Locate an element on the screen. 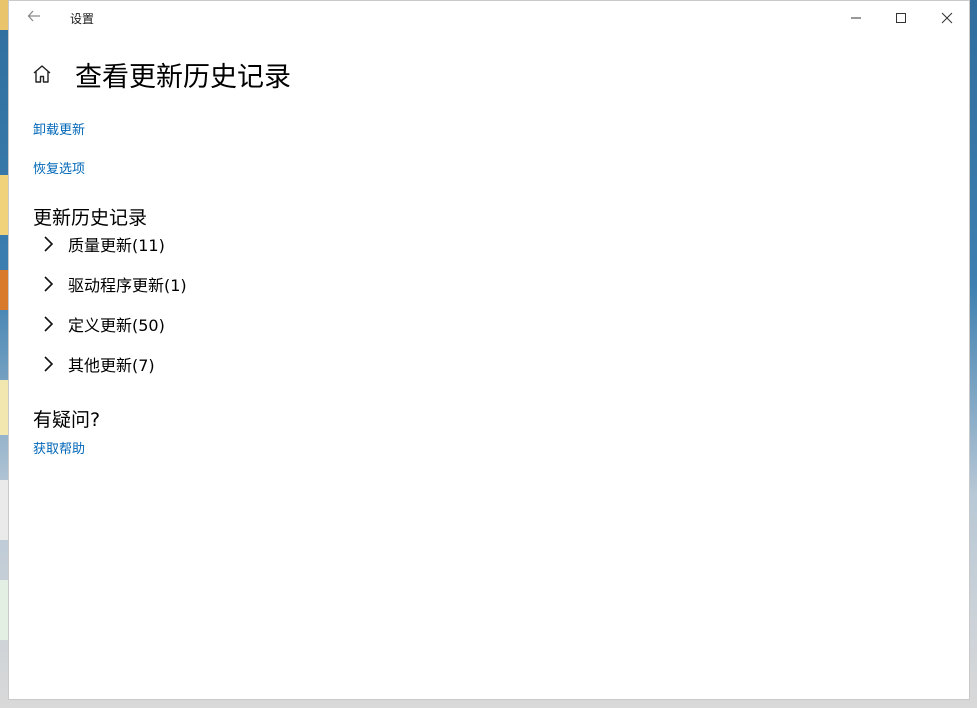 This screenshot has width=977, height=708. update-history-heading: 更新历史记录 is located at coordinates (90, 218).